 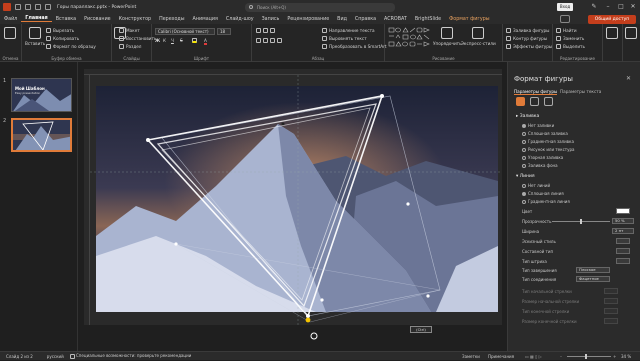 I want to click on fill-option: Узорная заливка, so click(x=542, y=157).